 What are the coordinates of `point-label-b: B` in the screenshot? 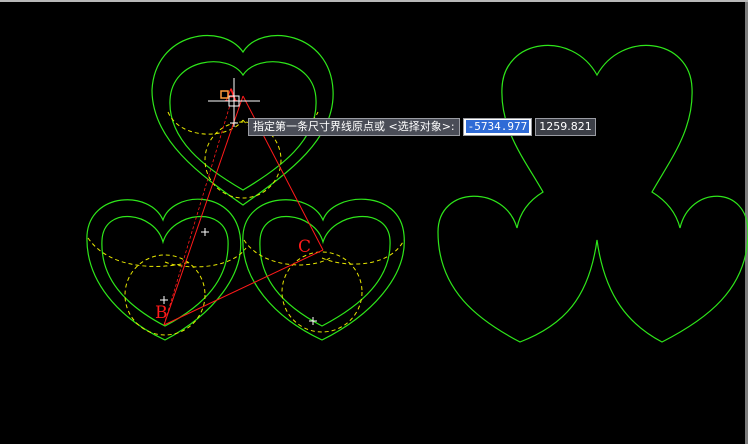 It's located at (161, 313).